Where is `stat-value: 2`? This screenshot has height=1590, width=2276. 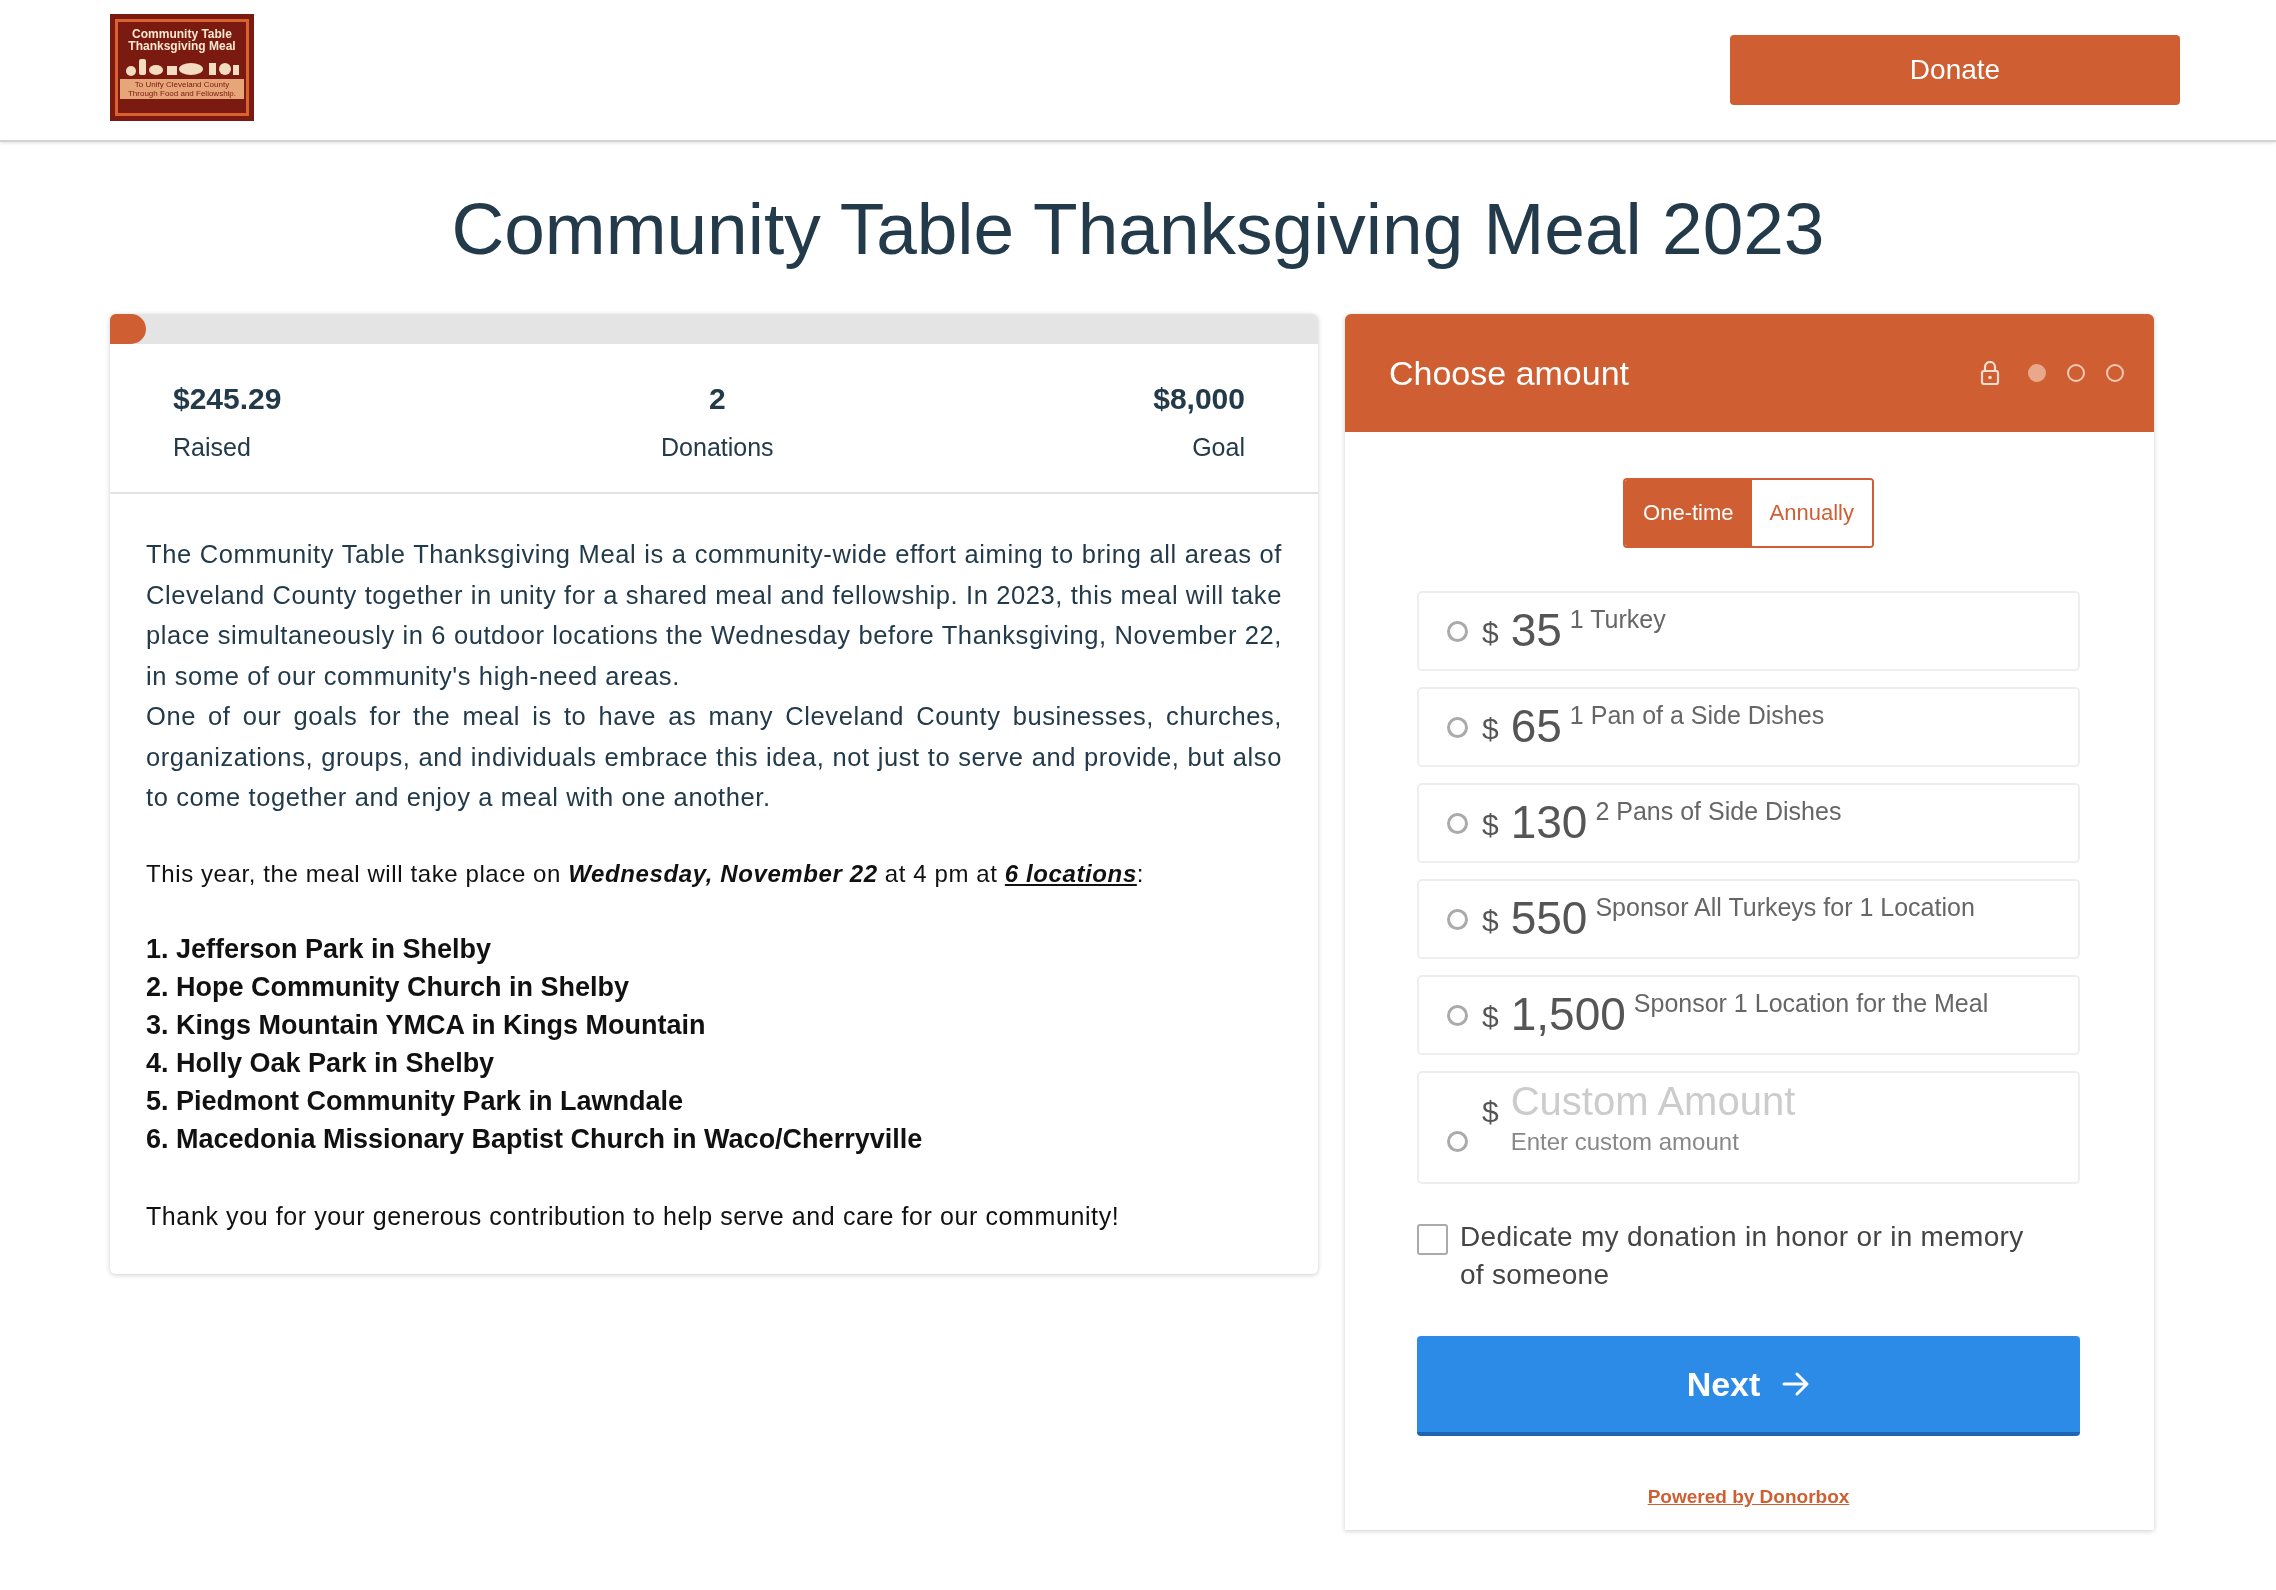
stat-value: 2 is located at coordinates (717, 399).